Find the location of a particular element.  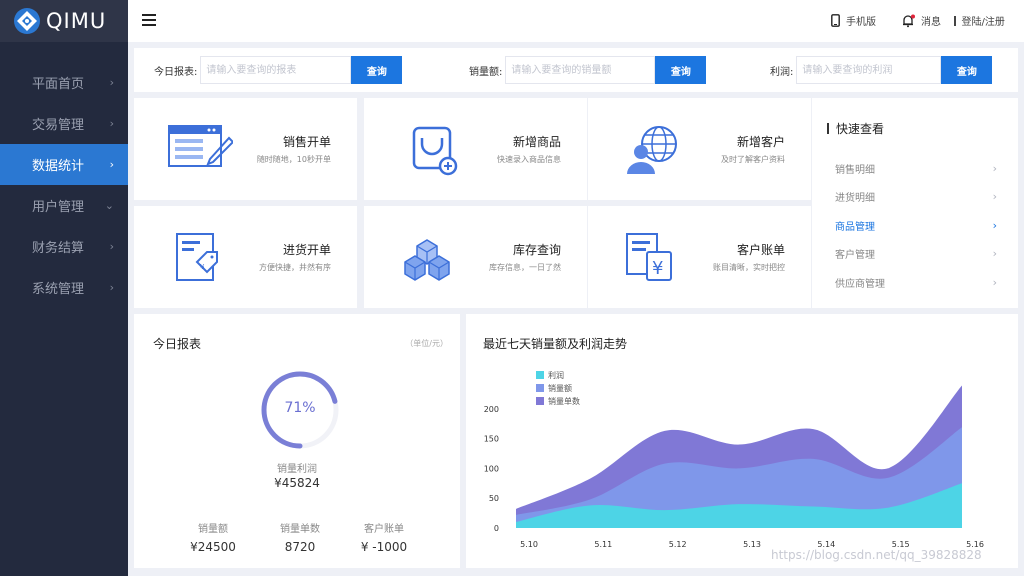

sales-search-input is located at coordinates (580, 70).